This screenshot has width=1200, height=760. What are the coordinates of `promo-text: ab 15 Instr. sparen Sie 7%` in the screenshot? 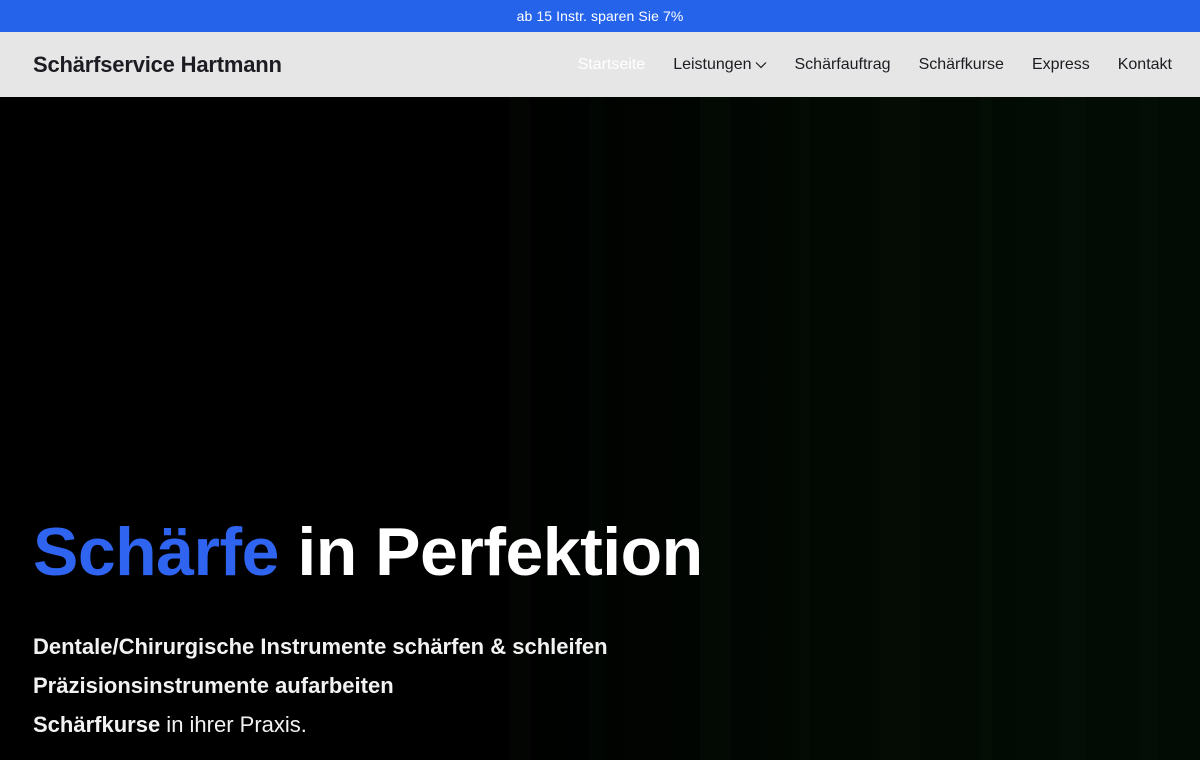 It's located at (600, 16).